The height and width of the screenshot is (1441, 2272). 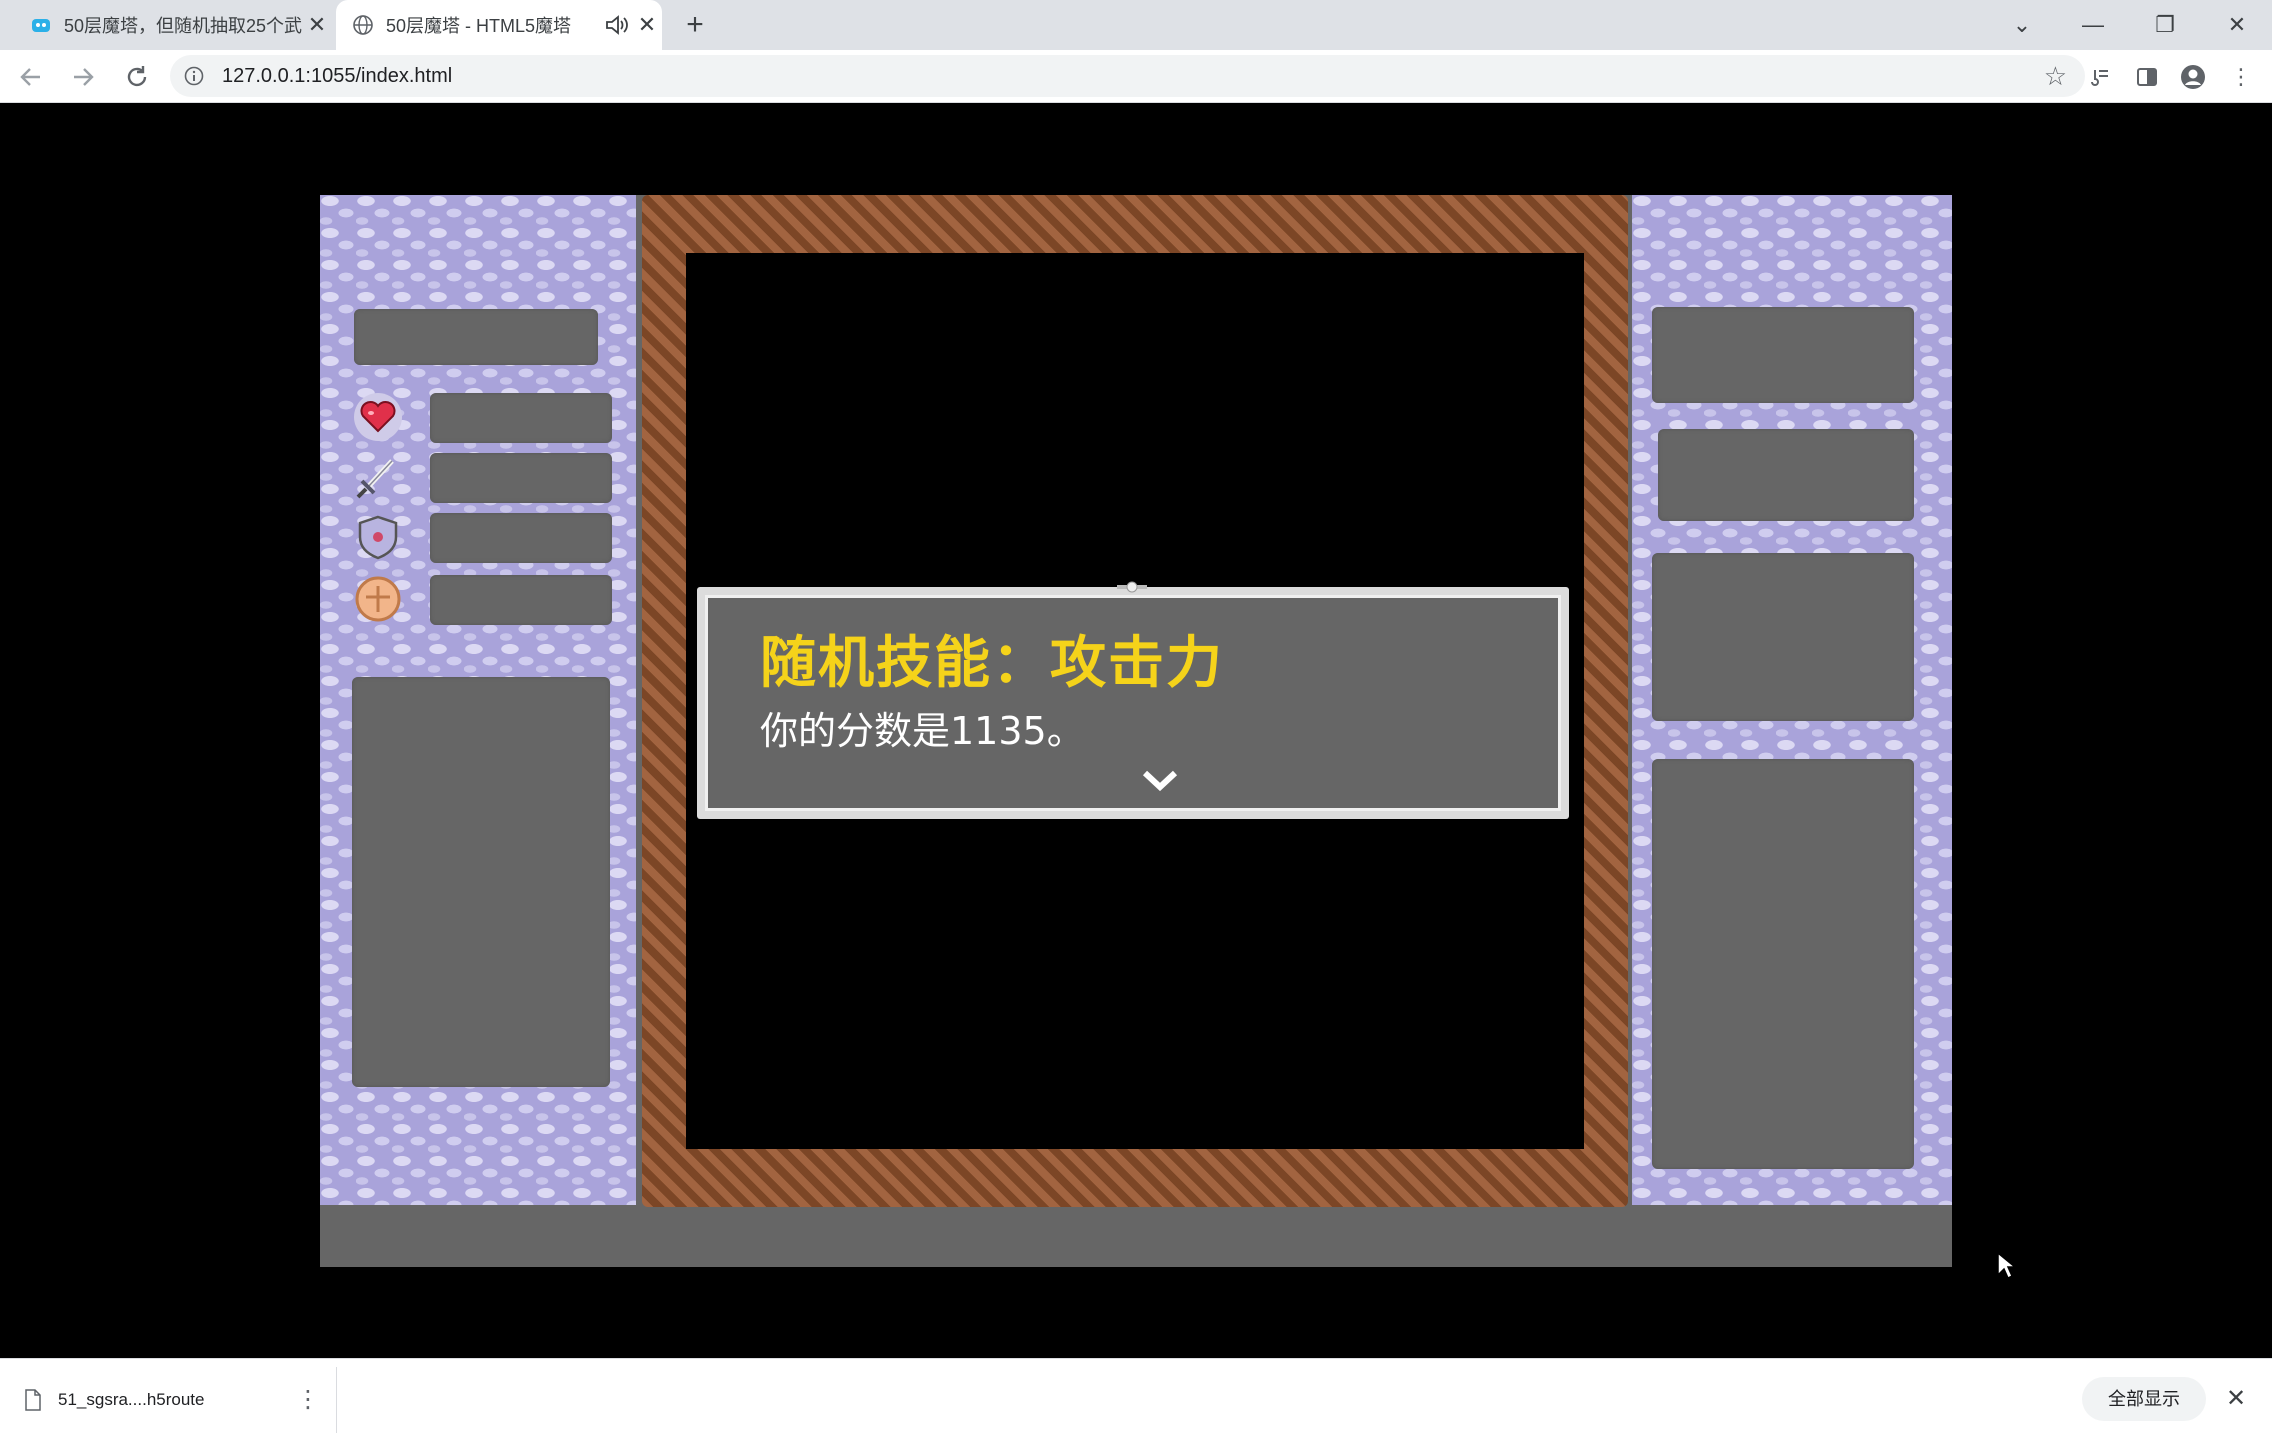 What do you see at coordinates (378, 537) in the screenshot?
I see `shield-icon` at bounding box center [378, 537].